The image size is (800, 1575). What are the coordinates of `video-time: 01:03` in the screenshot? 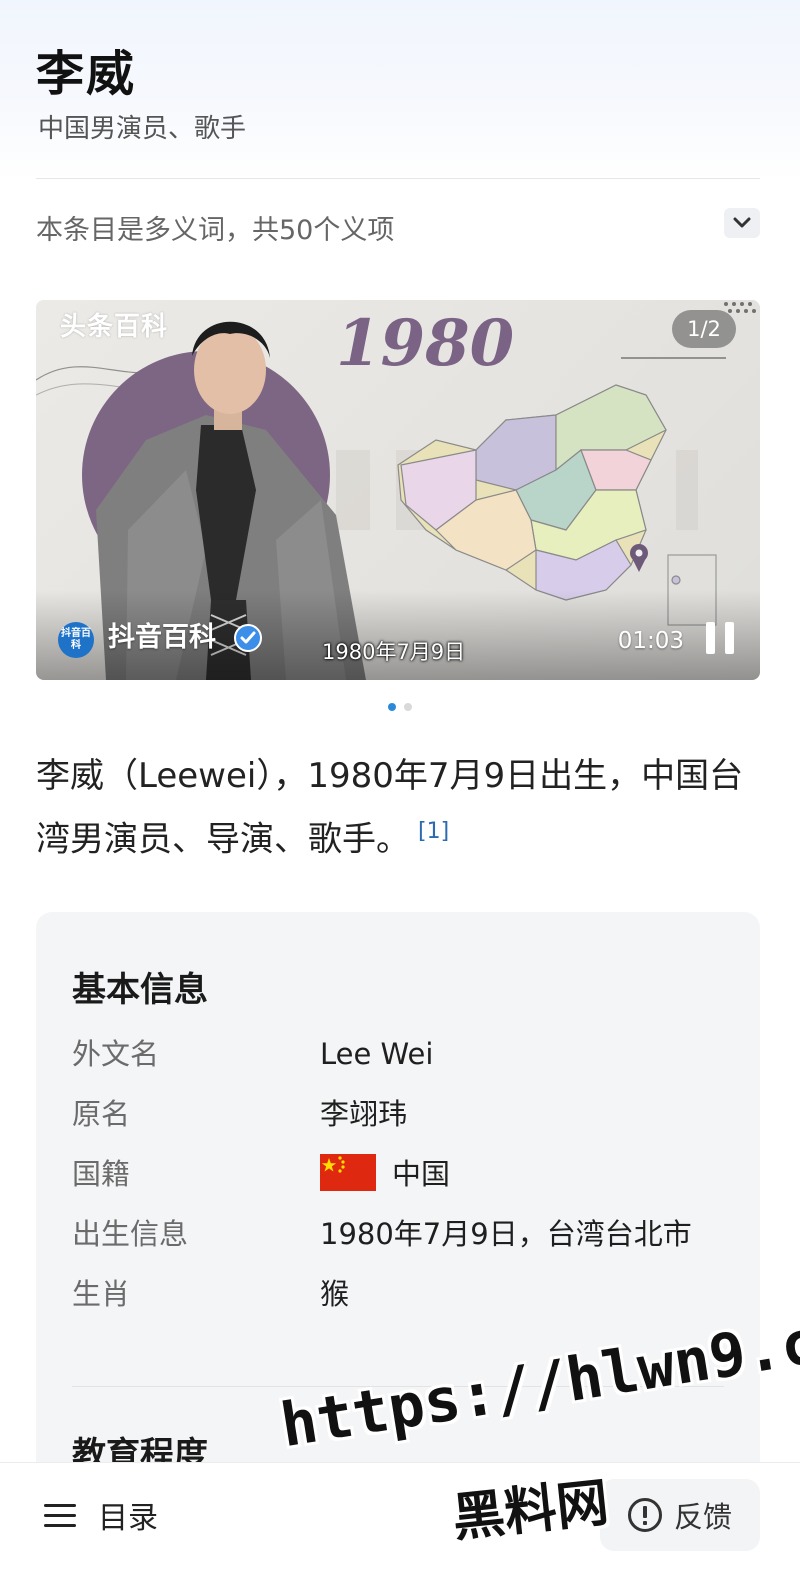 It's located at (650, 641).